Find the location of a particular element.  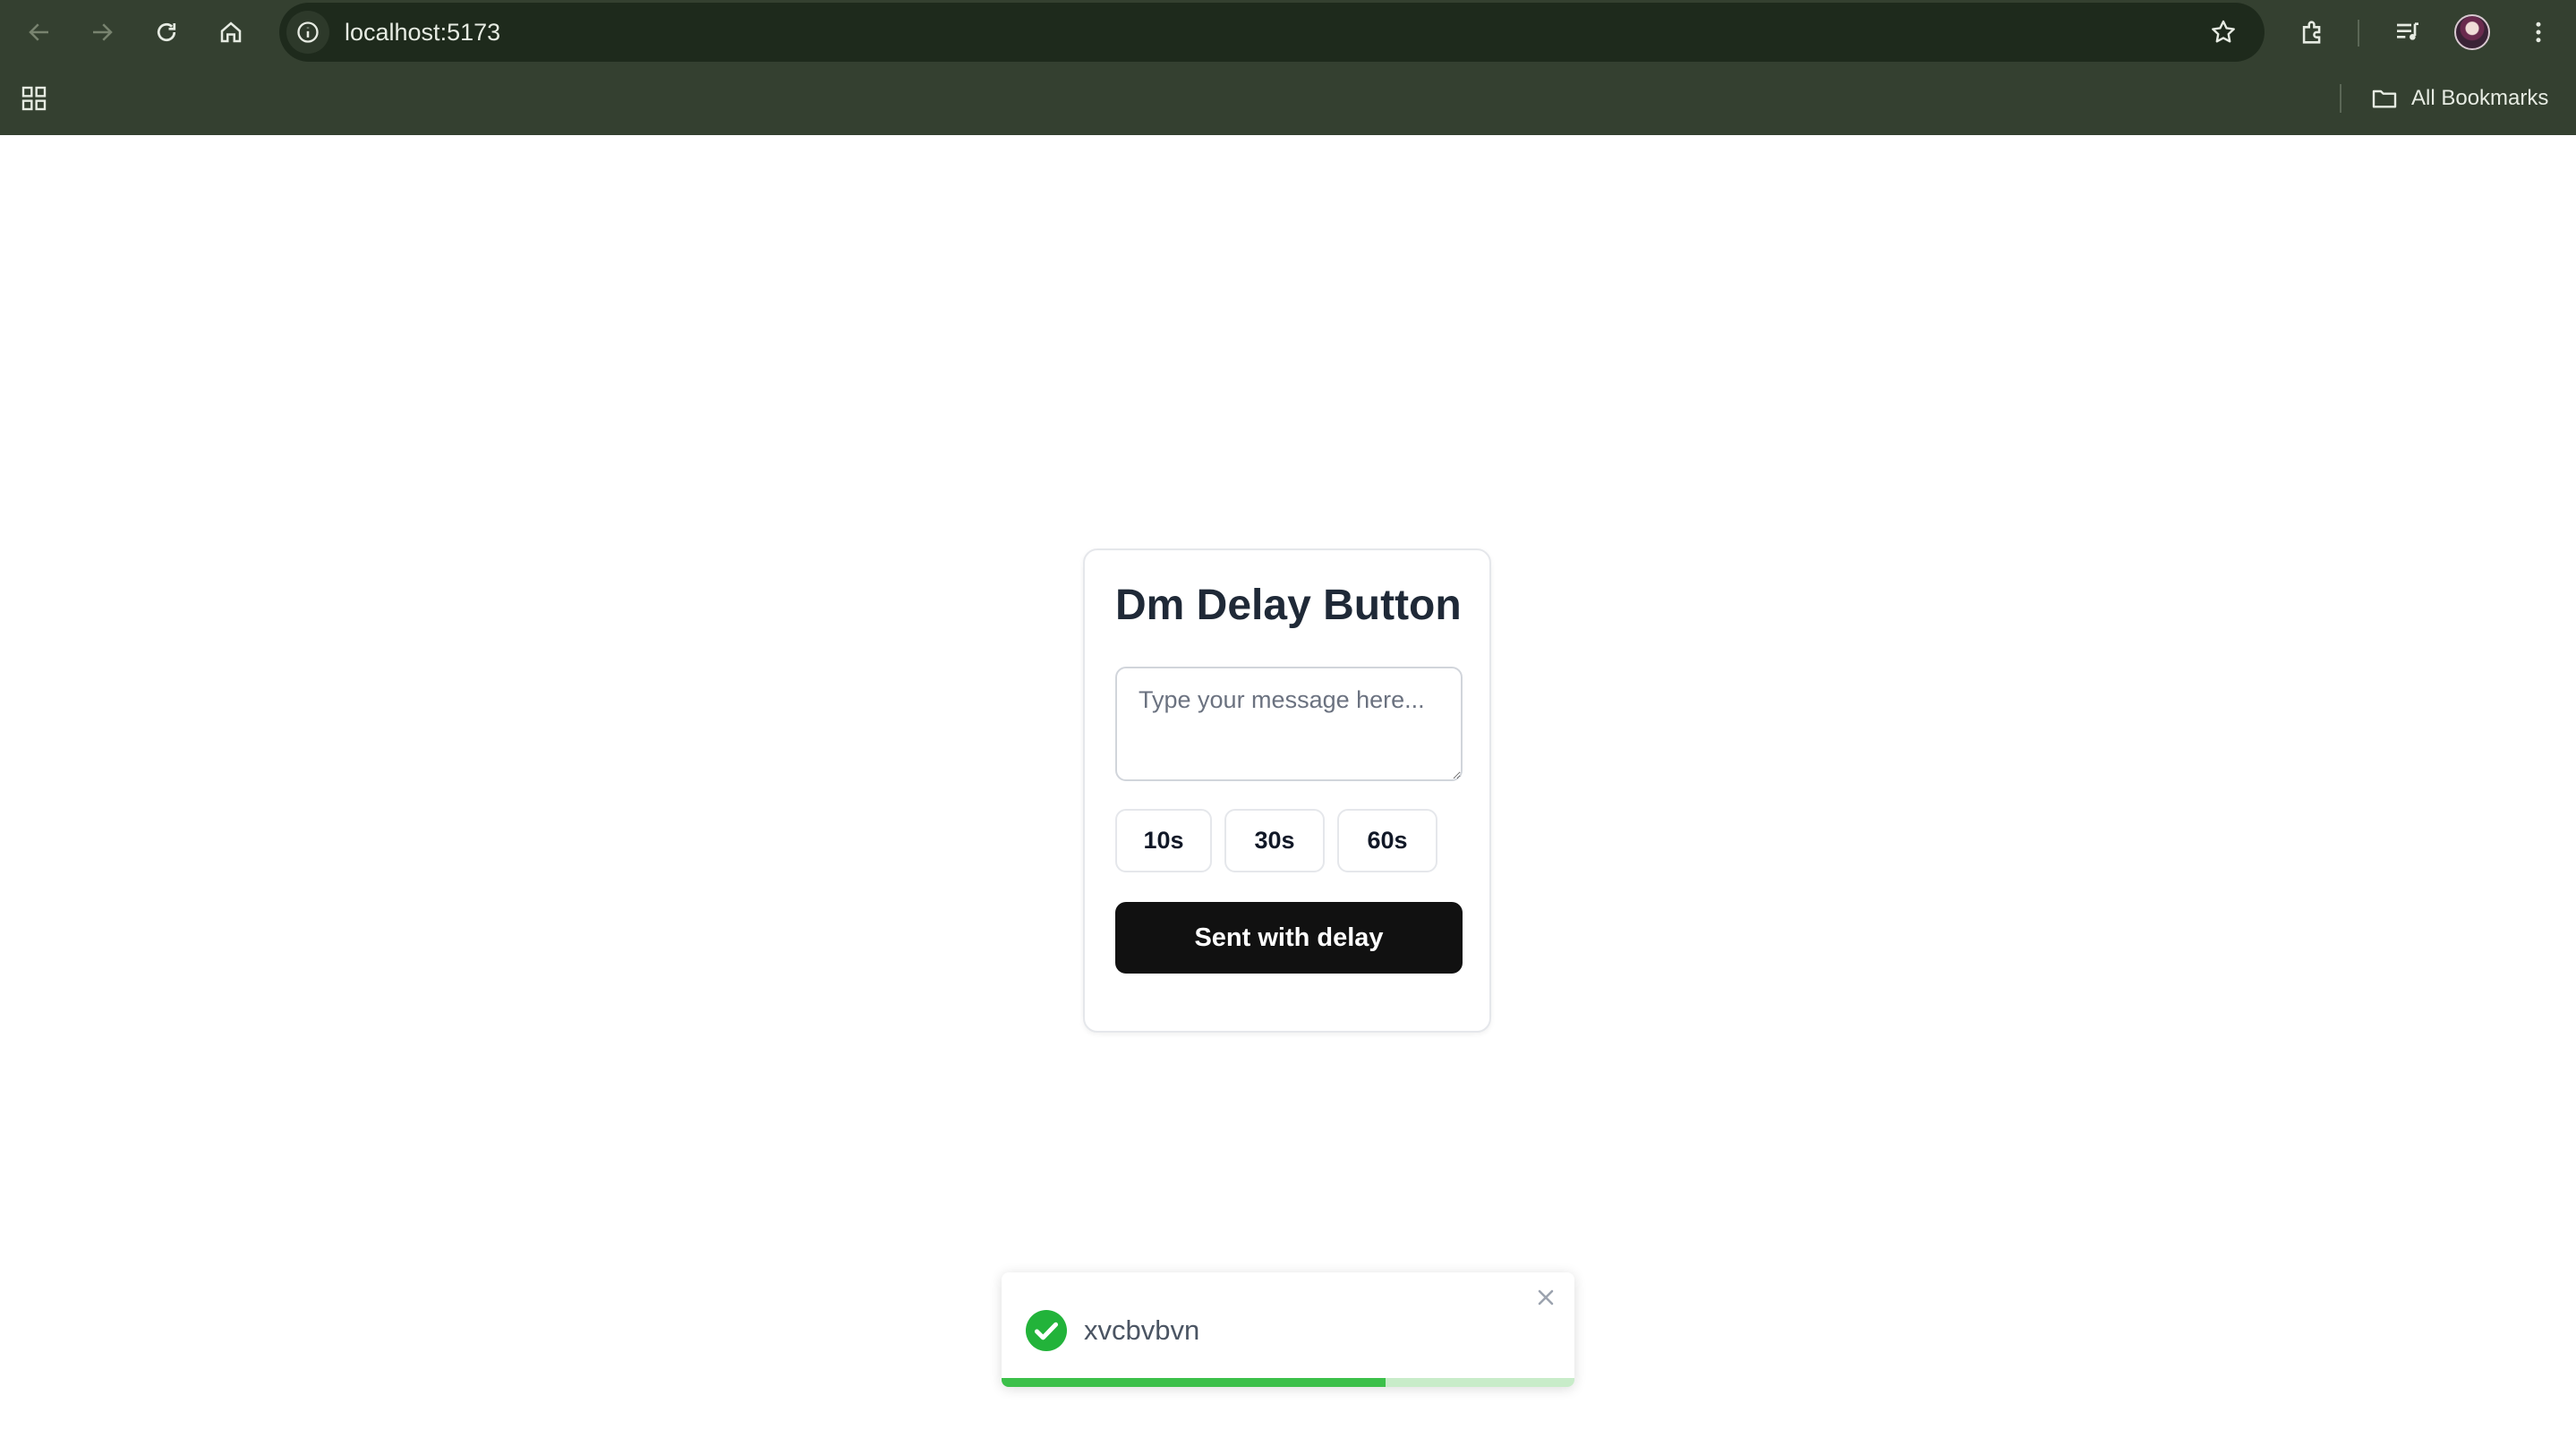

bookmark-star-button is located at coordinates (2223, 32).